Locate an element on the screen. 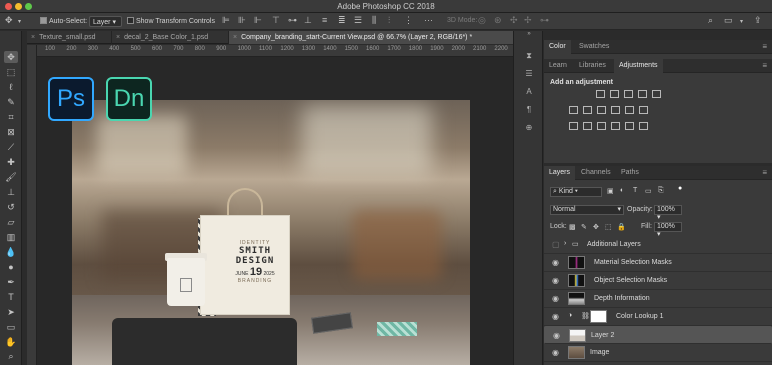  gradient-fill-icon is located at coordinates (643, 126).